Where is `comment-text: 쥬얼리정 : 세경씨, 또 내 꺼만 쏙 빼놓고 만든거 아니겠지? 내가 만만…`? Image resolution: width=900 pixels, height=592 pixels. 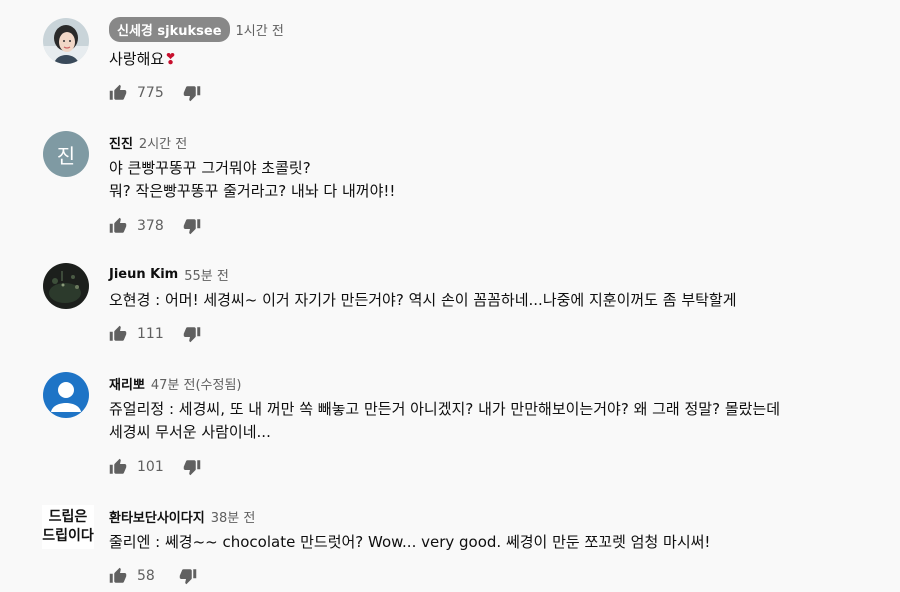
comment-text: 쥬얼리정 : 세경씨, 또 내 꺼만 쏙 빼놓고 만든거 아니겠지? 내가 만만… is located at coordinates (444, 421).